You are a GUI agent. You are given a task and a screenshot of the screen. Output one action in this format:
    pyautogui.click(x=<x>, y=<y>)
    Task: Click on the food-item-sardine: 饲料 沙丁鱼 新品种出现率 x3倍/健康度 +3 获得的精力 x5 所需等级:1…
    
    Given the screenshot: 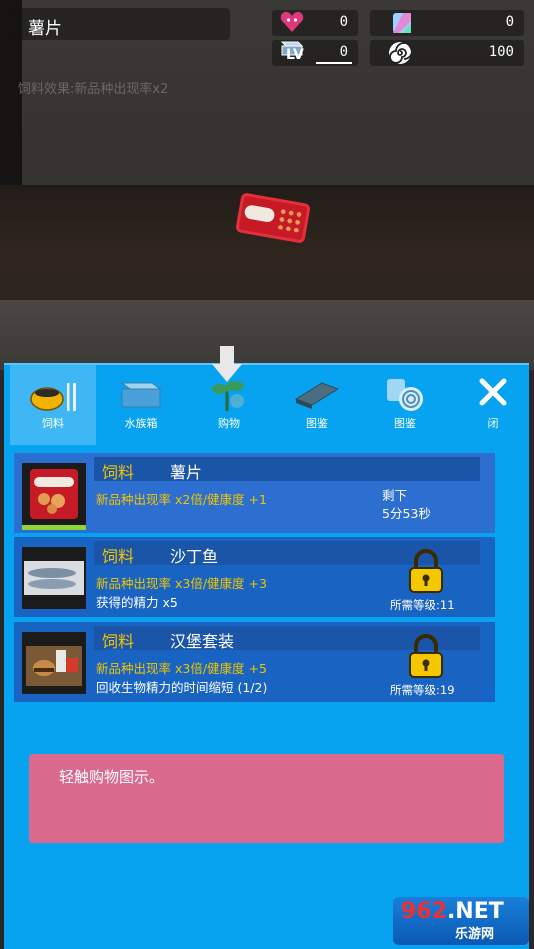 What is the action you would take?
    pyautogui.click(x=254, y=577)
    